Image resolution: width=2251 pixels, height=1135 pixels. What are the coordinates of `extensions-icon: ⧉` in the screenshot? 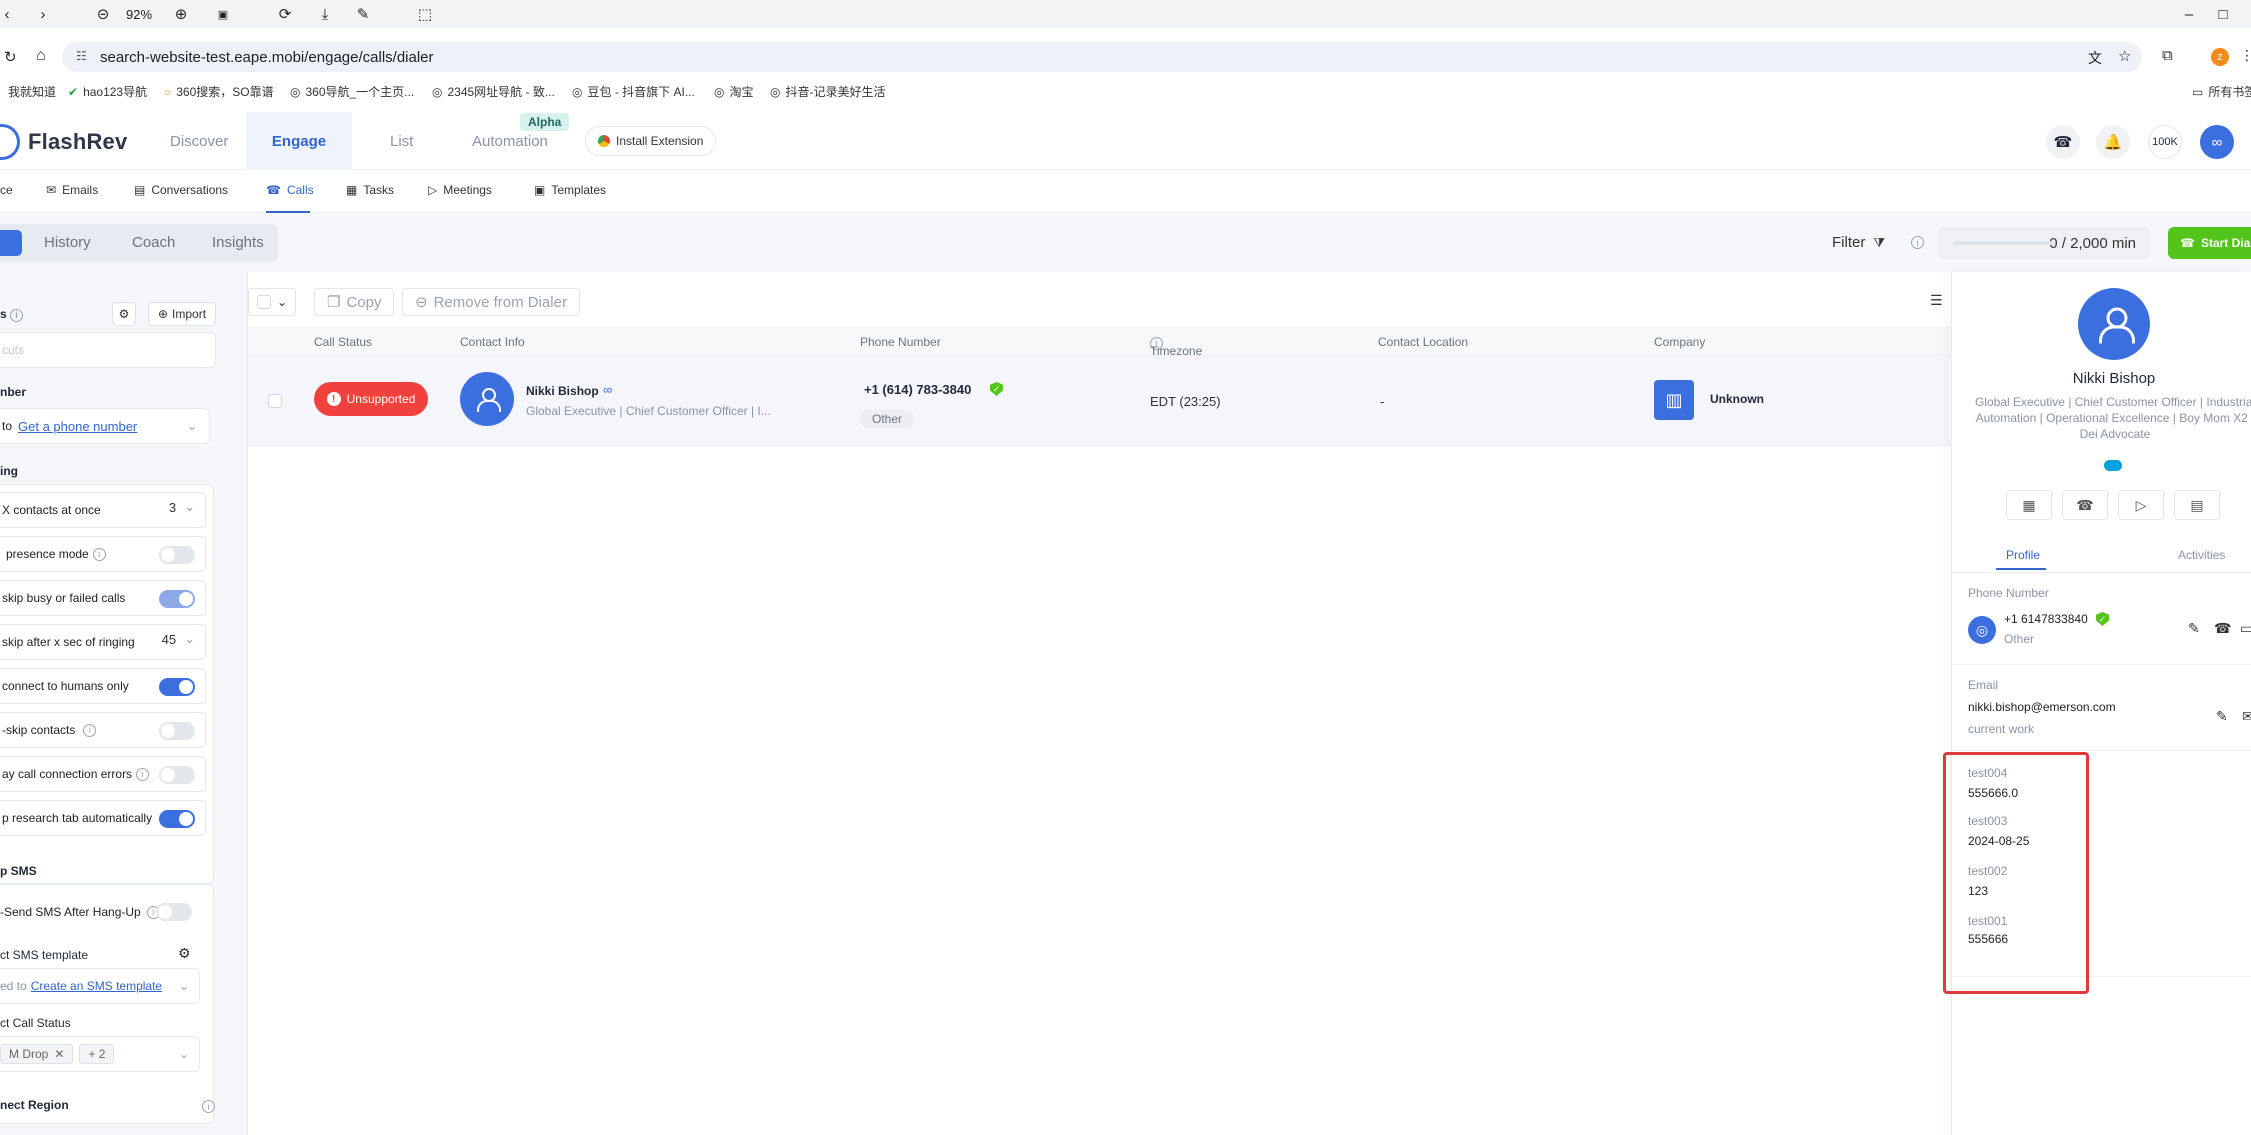 It's located at (2167, 55).